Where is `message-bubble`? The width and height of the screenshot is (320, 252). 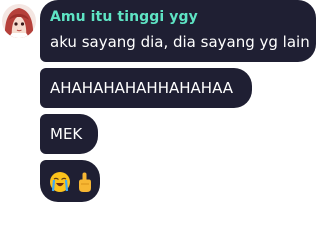
message-bubble is located at coordinates (70, 181).